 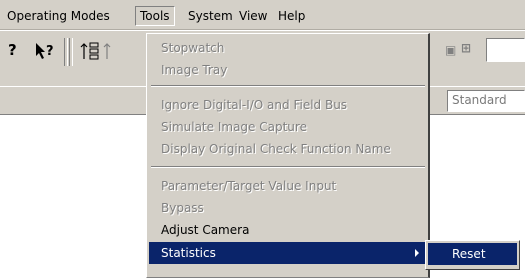 I want to click on menu-item-stopwatch: Stopwatch, so click(x=288, y=48).